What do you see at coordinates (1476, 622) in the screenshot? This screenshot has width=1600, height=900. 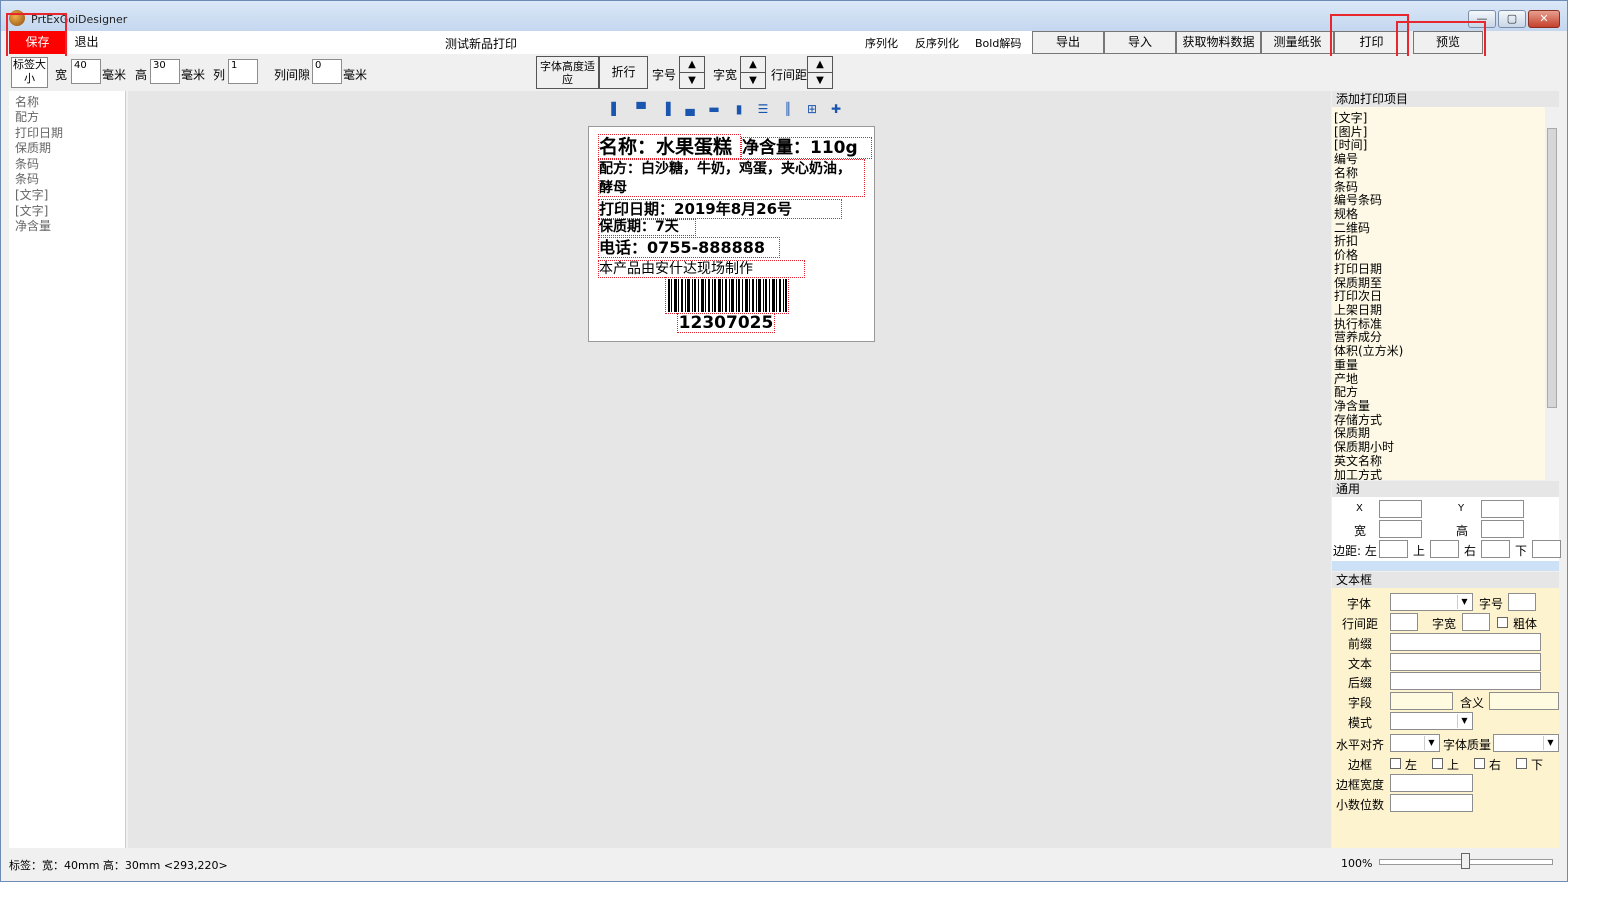 I see `char-width-input` at bounding box center [1476, 622].